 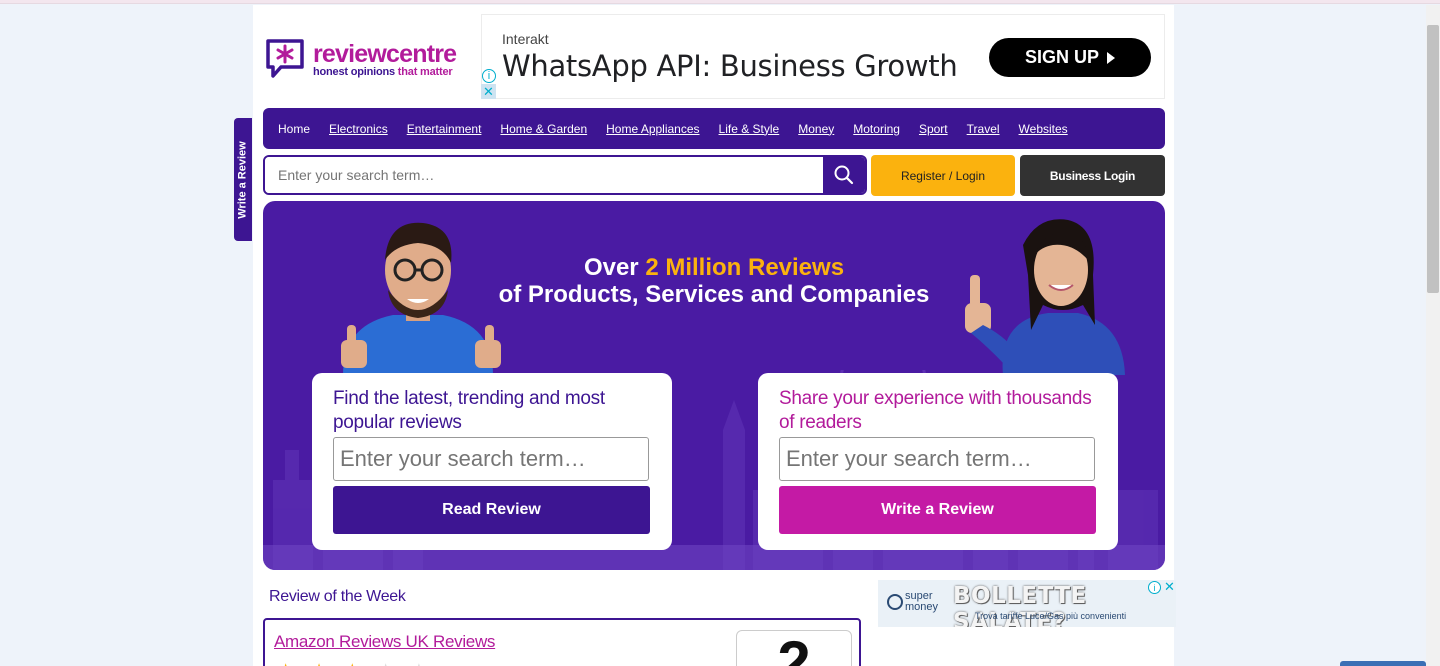 I want to click on review-score: 2, so click(x=794, y=648).